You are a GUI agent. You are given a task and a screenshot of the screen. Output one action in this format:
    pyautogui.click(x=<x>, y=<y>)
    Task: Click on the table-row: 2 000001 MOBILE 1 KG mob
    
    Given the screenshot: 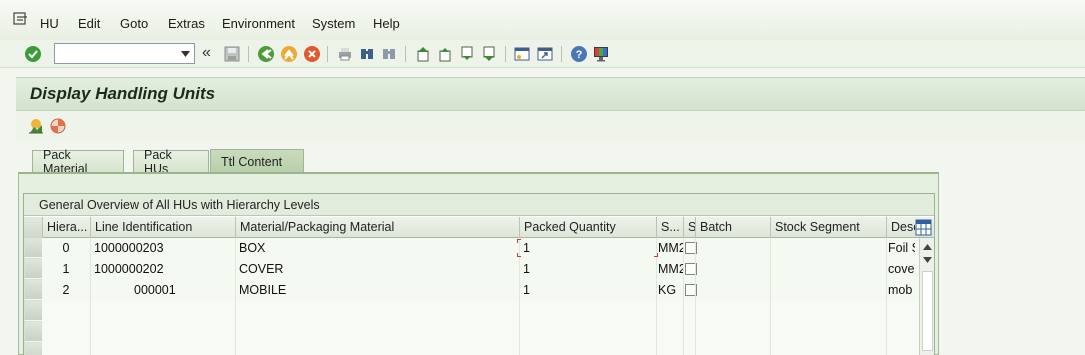 What is the action you would take?
    pyautogui.click(x=488, y=290)
    